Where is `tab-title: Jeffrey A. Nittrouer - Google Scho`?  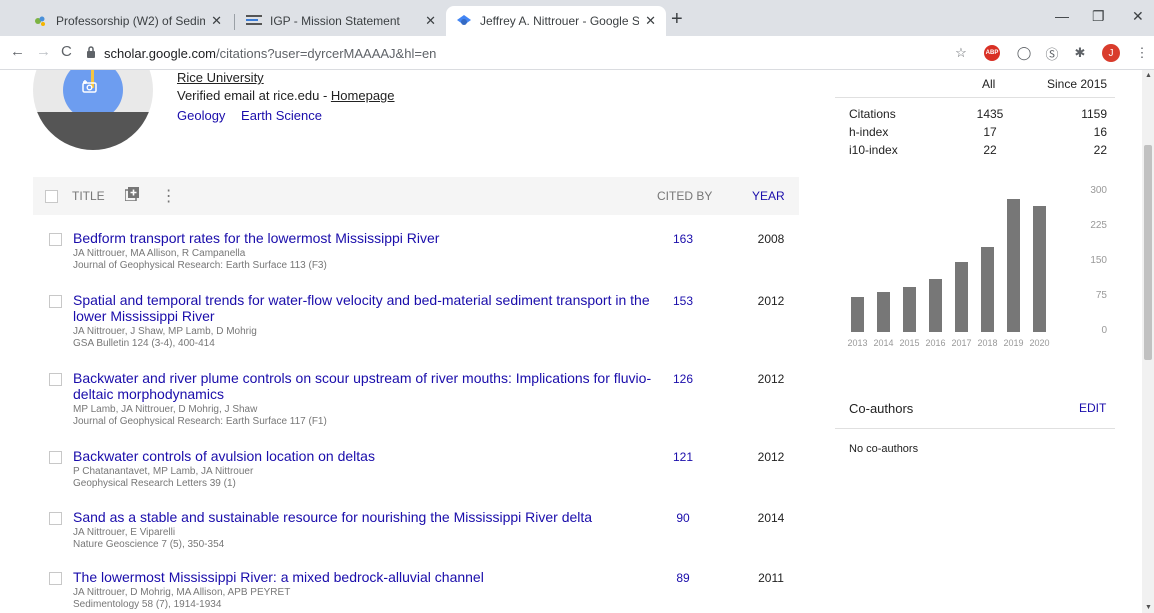
tab-title: Jeffrey A. Nittrouer - Google Scho is located at coordinates (560, 21).